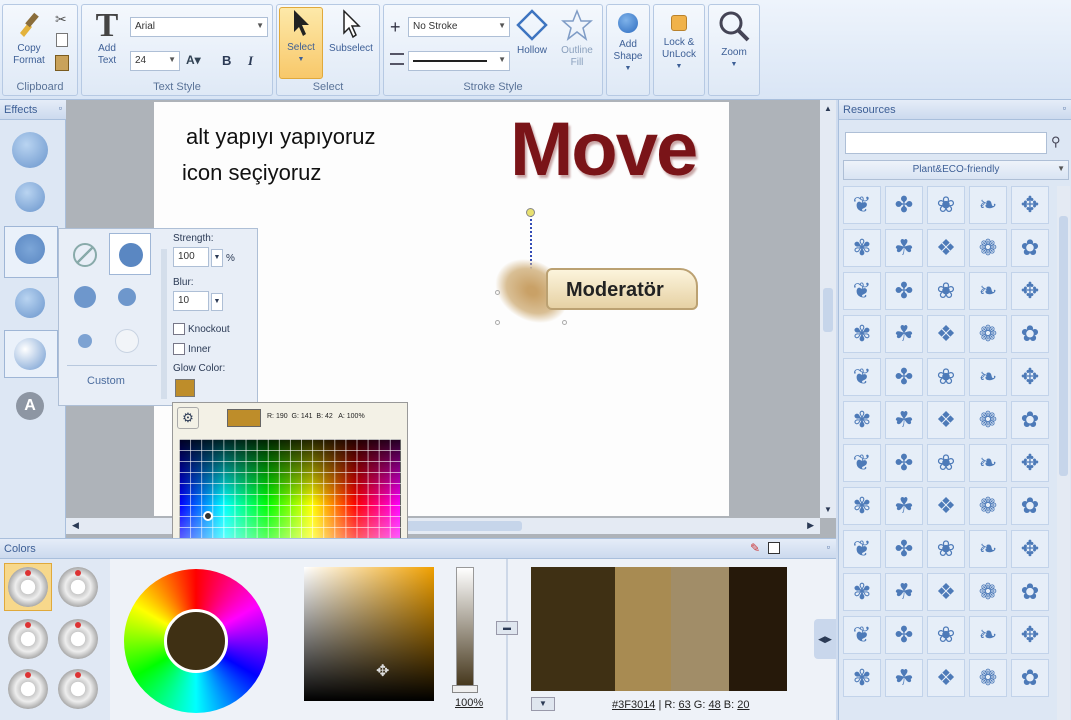 This screenshot has height=720, width=1071. I want to click on outline-fill-button: Outline Fill, so click(577, 38).